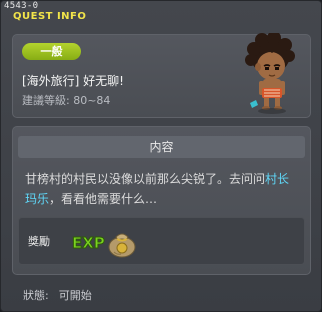 This screenshot has width=322, height=312. I want to click on quest-name: [海外旅行] 好无聊!, so click(73, 81).